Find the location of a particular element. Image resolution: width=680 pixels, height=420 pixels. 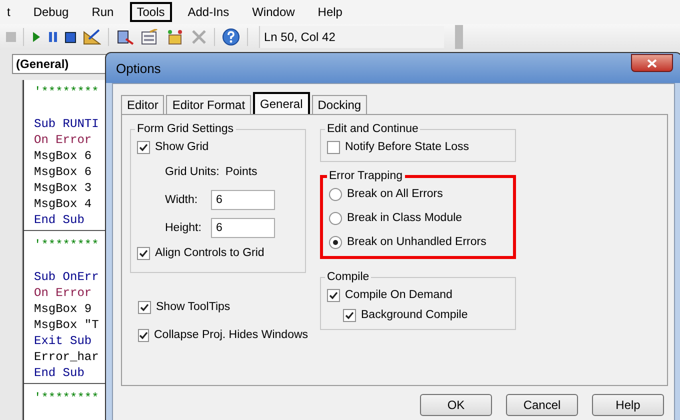

menu-item: Debug is located at coordinates (51, 12).